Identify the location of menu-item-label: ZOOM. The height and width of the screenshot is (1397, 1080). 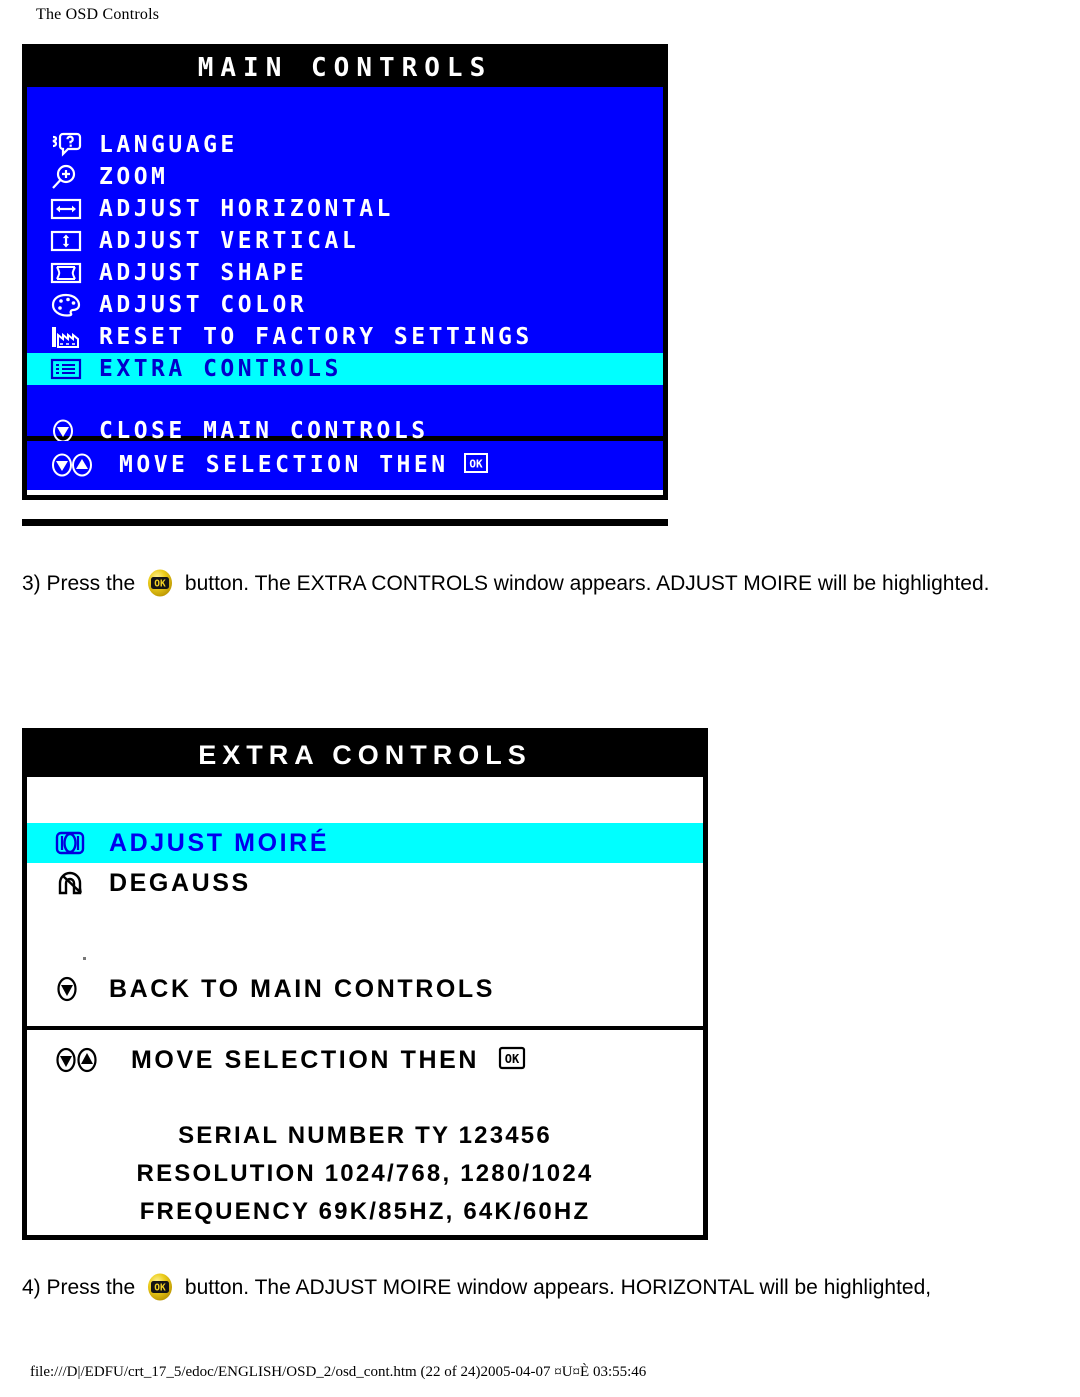
(134, 177).